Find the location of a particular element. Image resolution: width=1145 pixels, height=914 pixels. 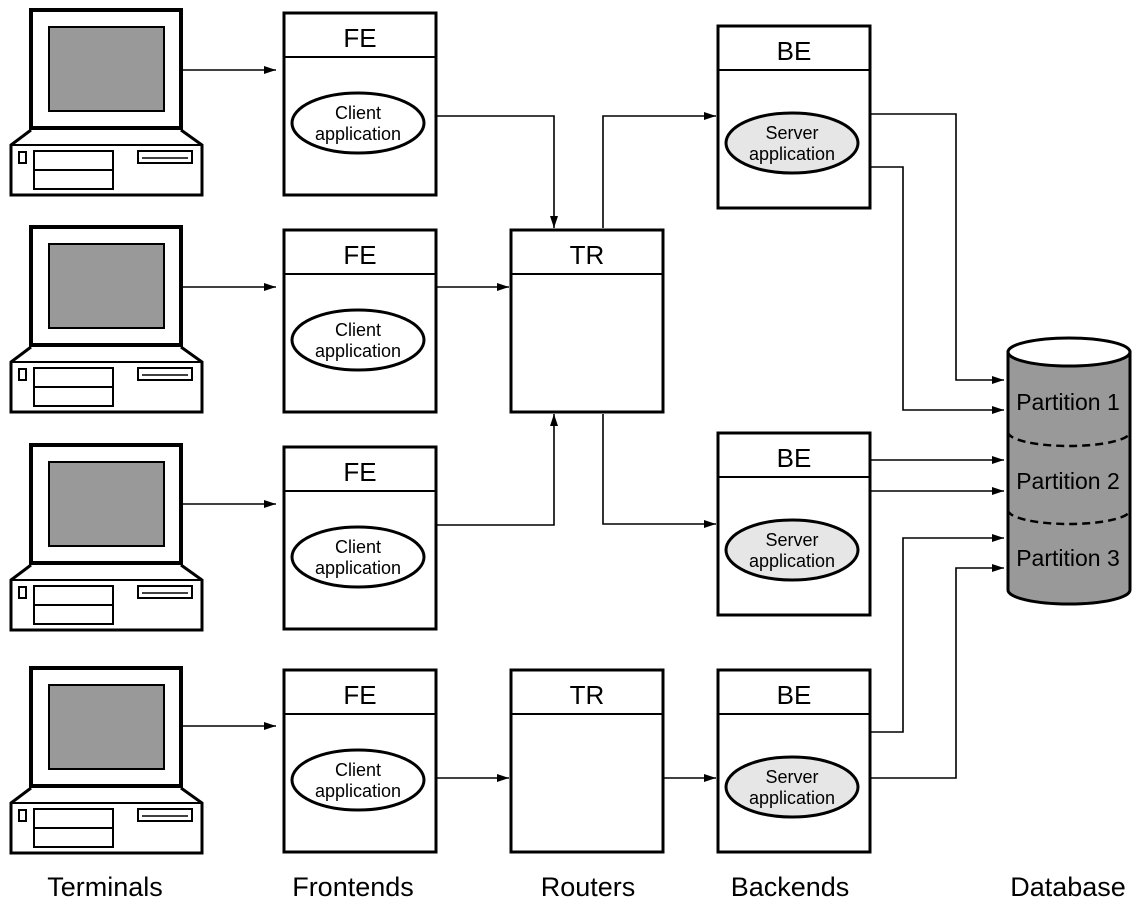

frontend-2: FE Clientapplication is located at coordinates (360, 321).